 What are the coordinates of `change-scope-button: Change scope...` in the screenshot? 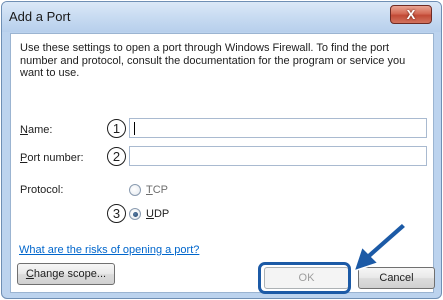 It's located at (66, 274).